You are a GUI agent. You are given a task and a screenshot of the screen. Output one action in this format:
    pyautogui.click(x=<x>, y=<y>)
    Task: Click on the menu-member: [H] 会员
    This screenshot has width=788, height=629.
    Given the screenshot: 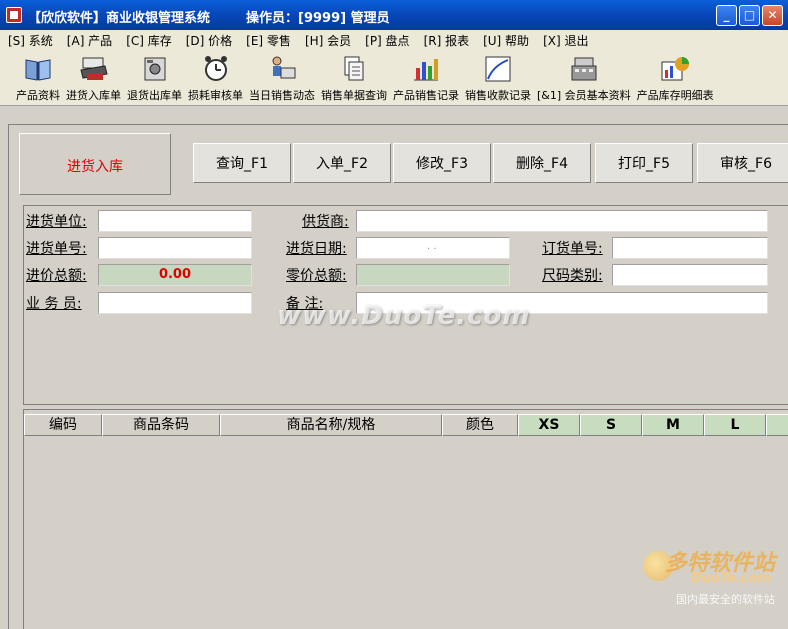 What is the action you would take?
    pyautogui.click(x=328, y=40)
    